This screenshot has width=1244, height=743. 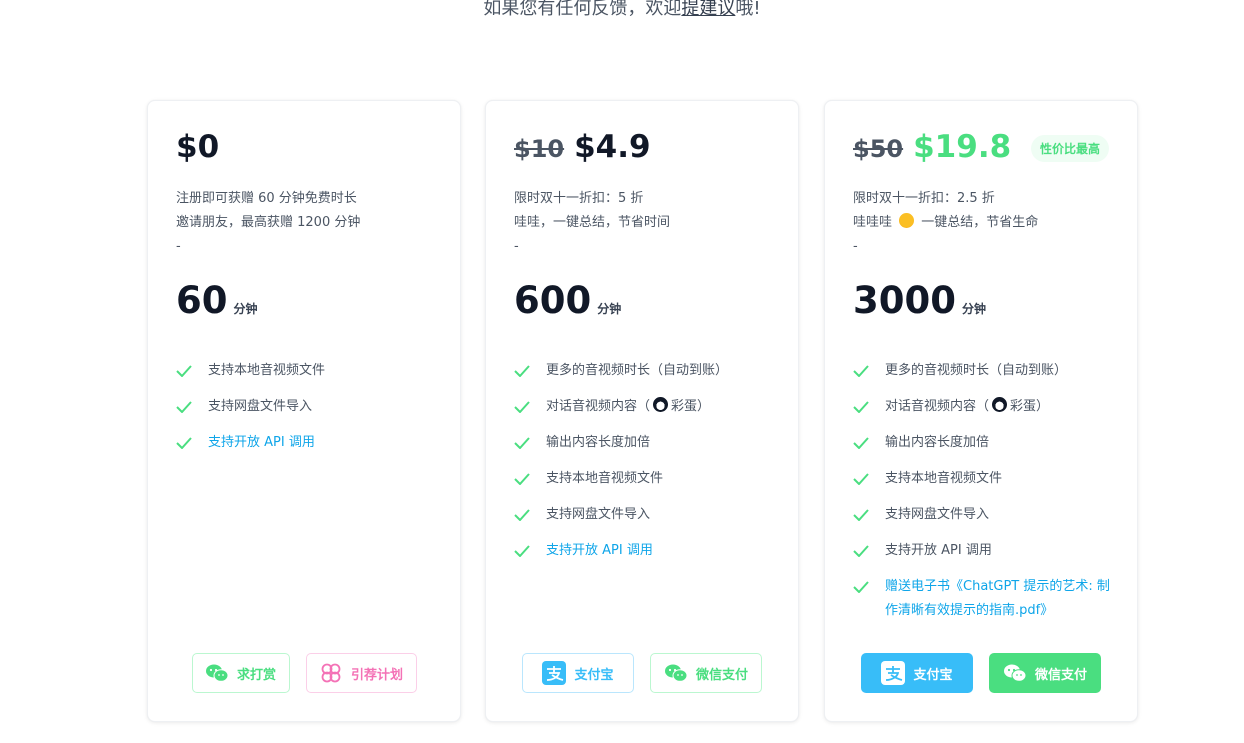 I want to click on feature-text: 支持本地音视频文件, so click(x=605, y=478).